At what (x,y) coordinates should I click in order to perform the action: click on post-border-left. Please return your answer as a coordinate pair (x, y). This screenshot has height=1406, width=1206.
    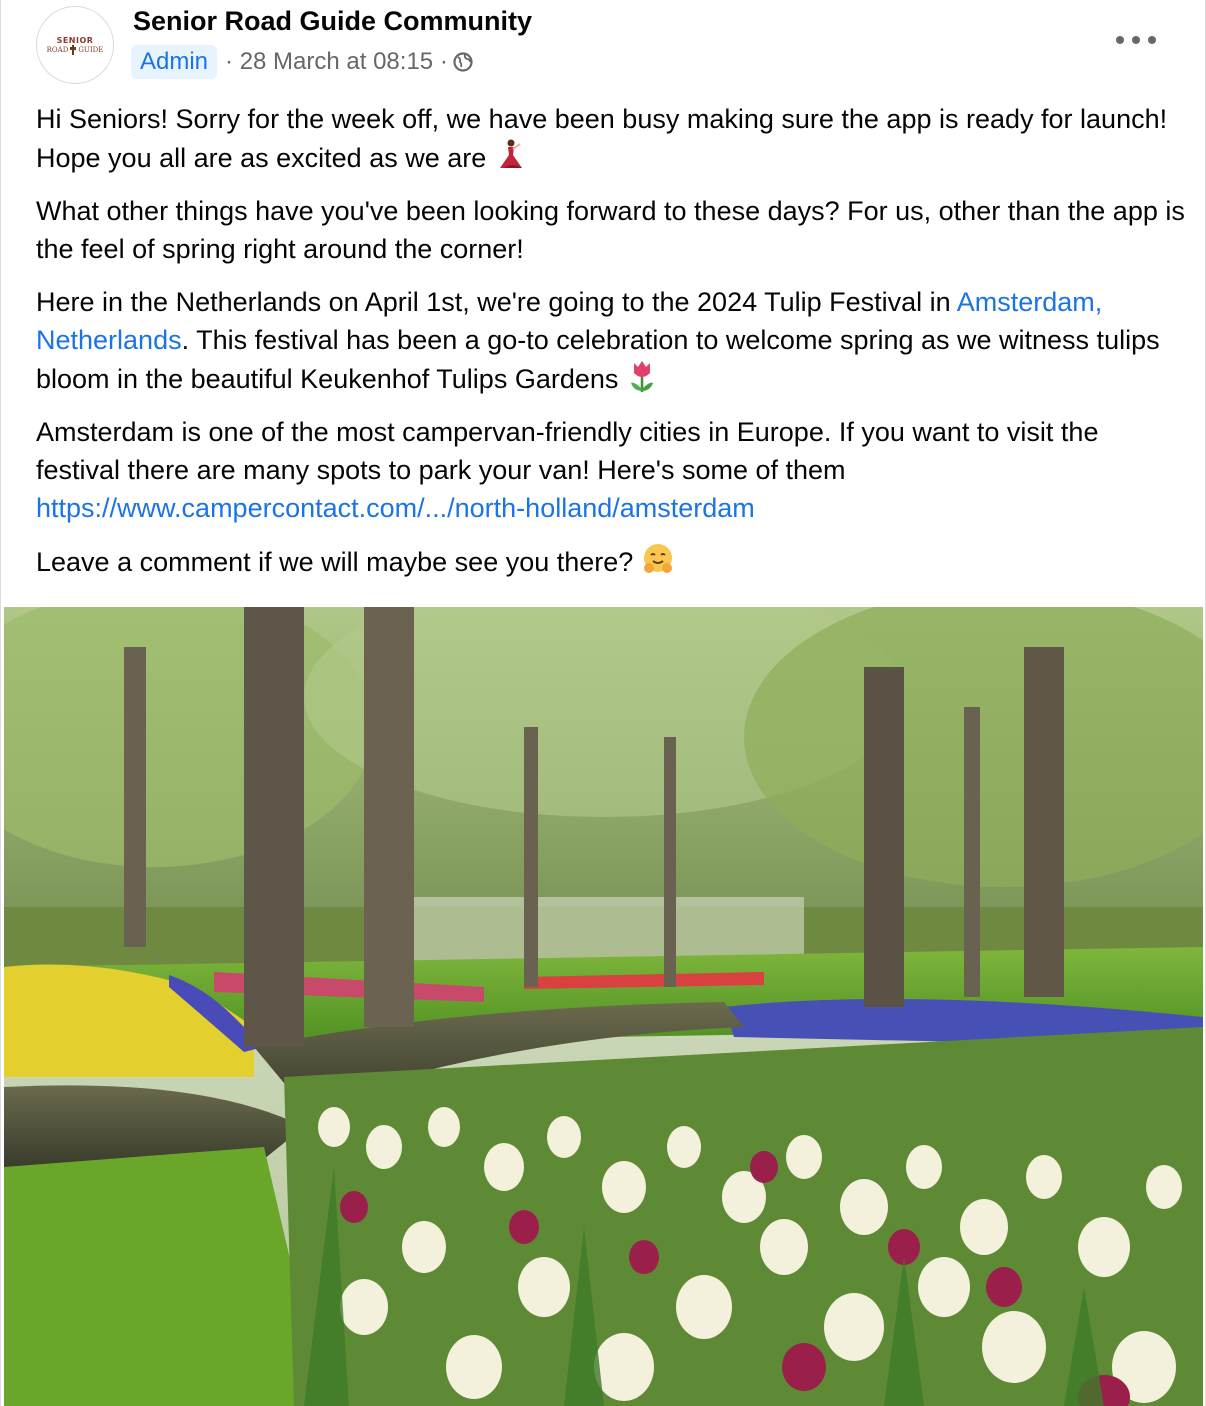
    Looking at the image, I should click on (0, 703).